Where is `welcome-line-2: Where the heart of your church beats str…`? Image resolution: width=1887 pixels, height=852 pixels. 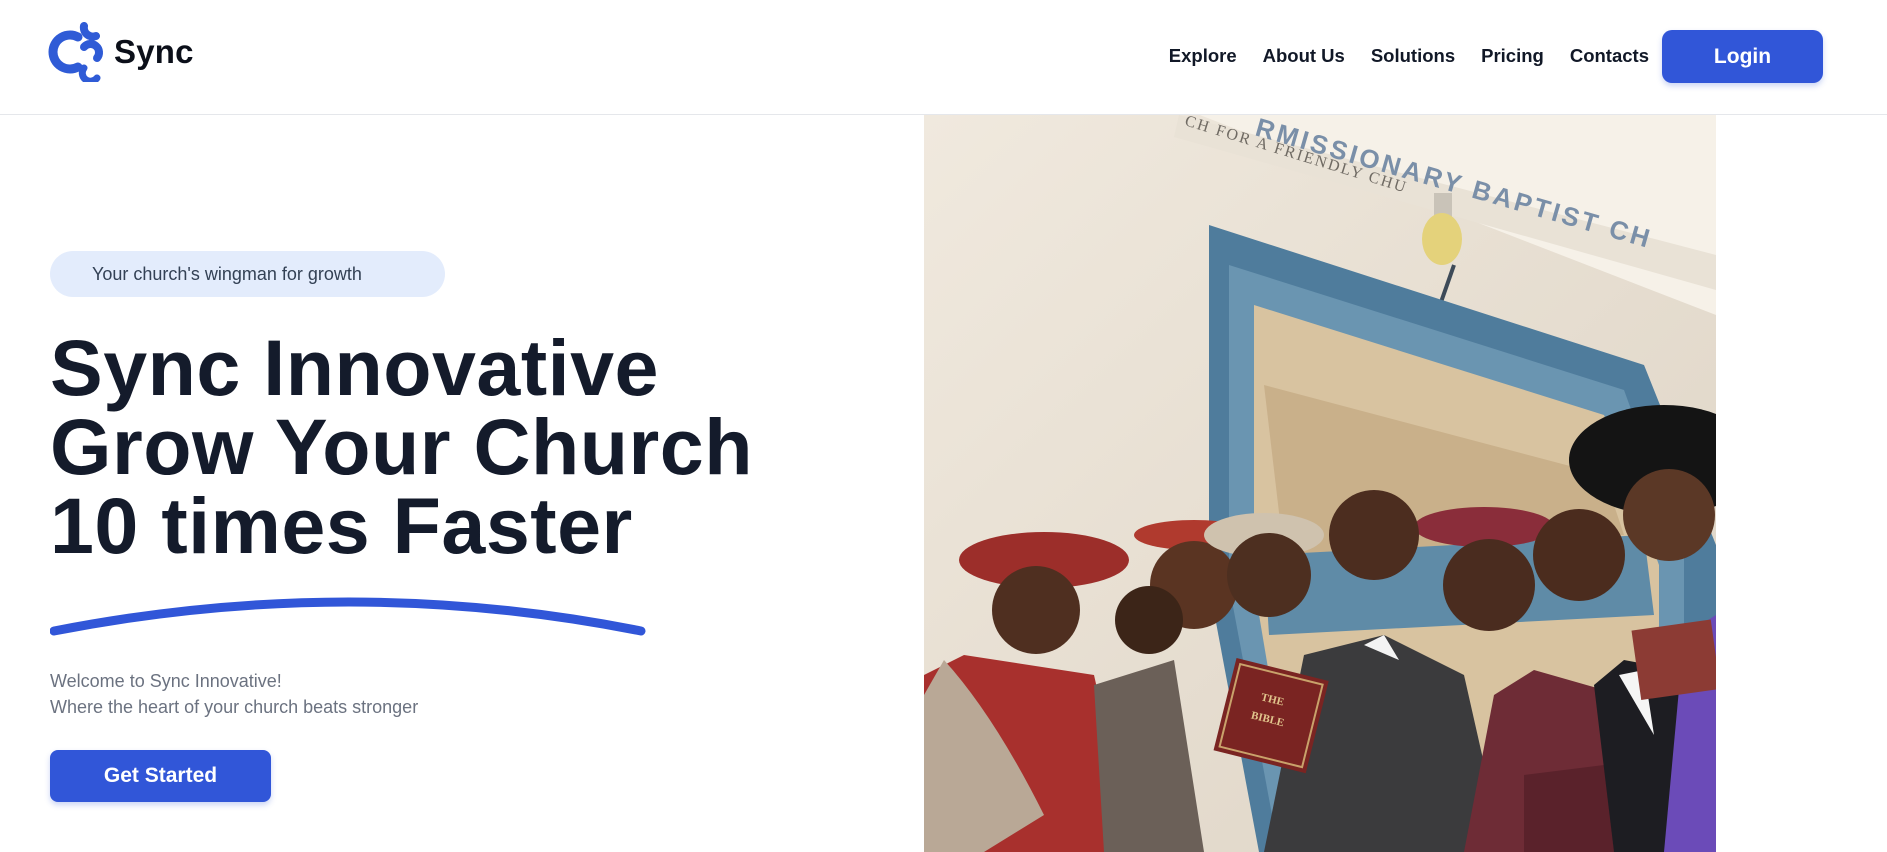 welcome-line-2: Where the heart of your church beats str… is located at coordinates (234, 707).